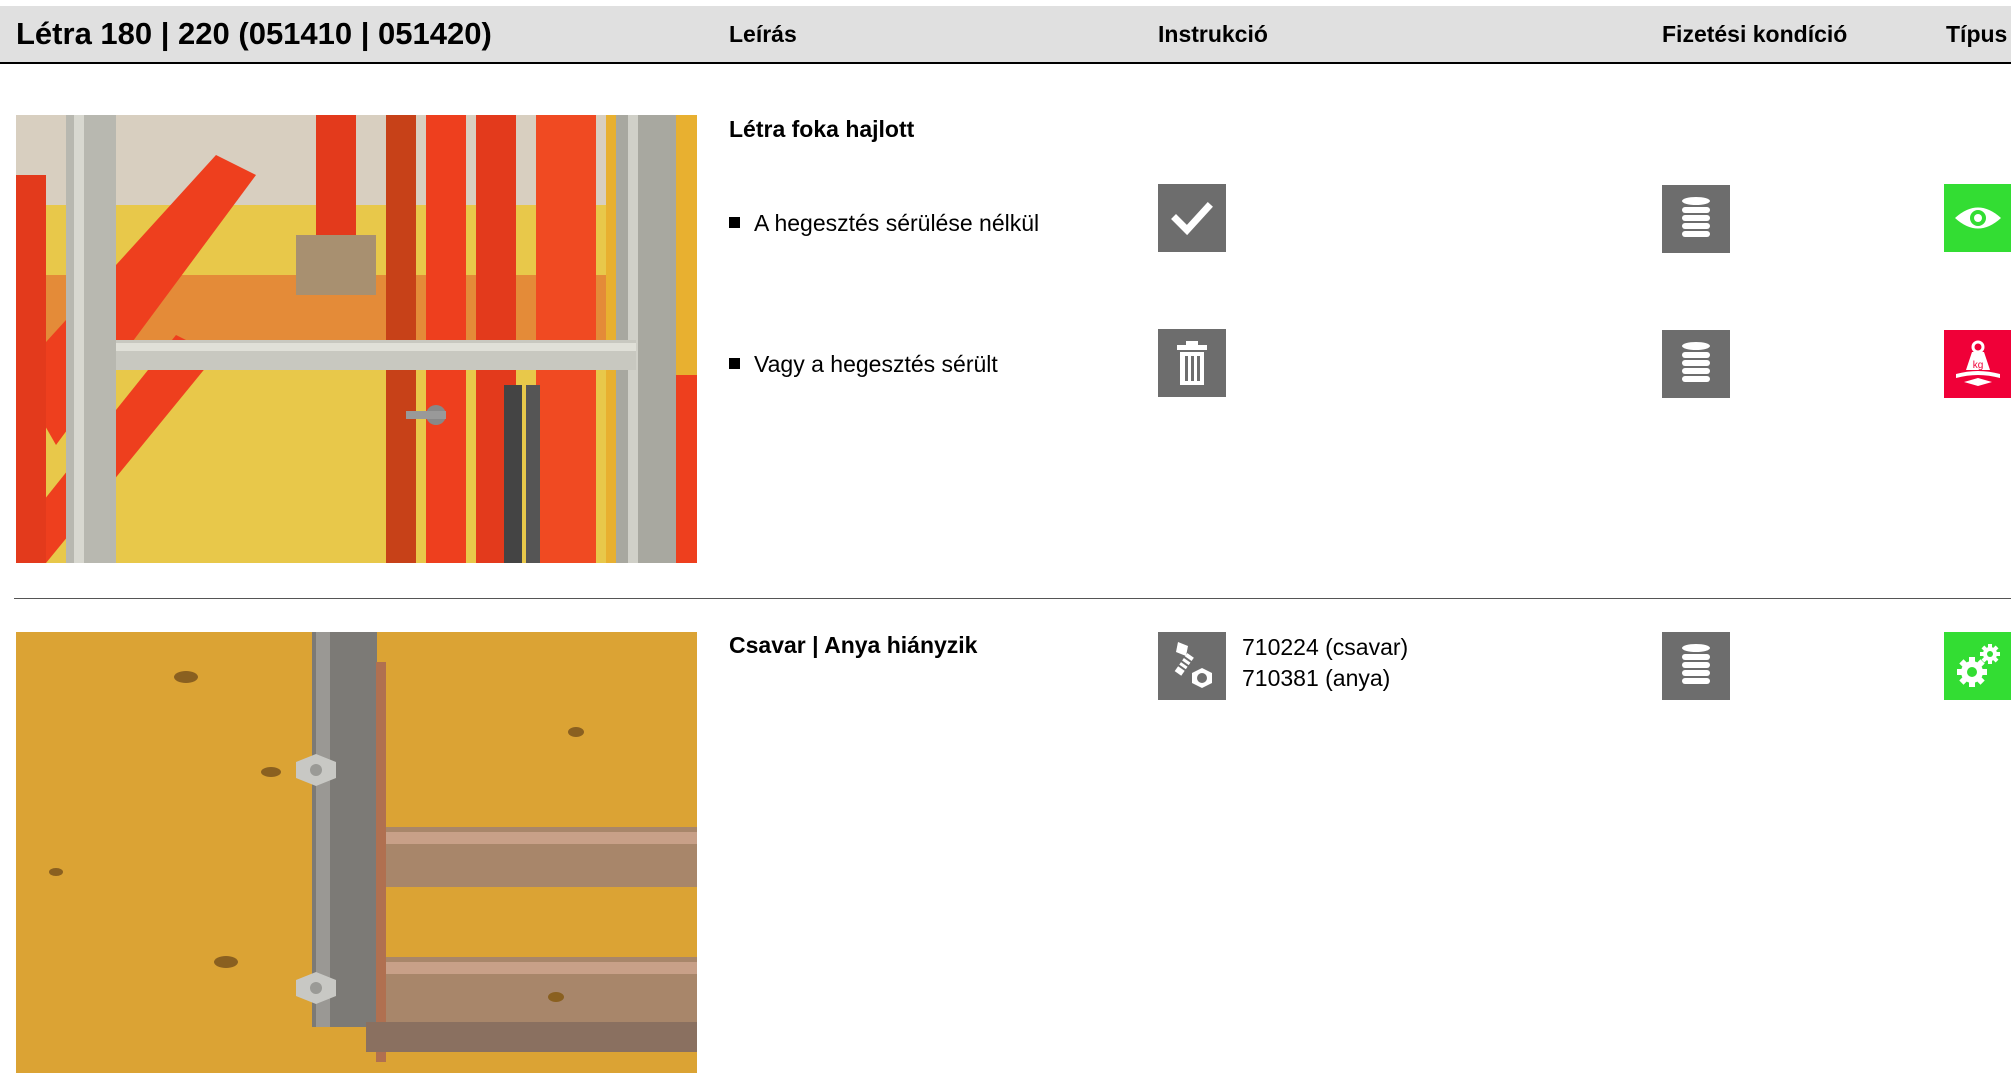  I want to click on column-header-tipus: Típus, so click(1977, 34).